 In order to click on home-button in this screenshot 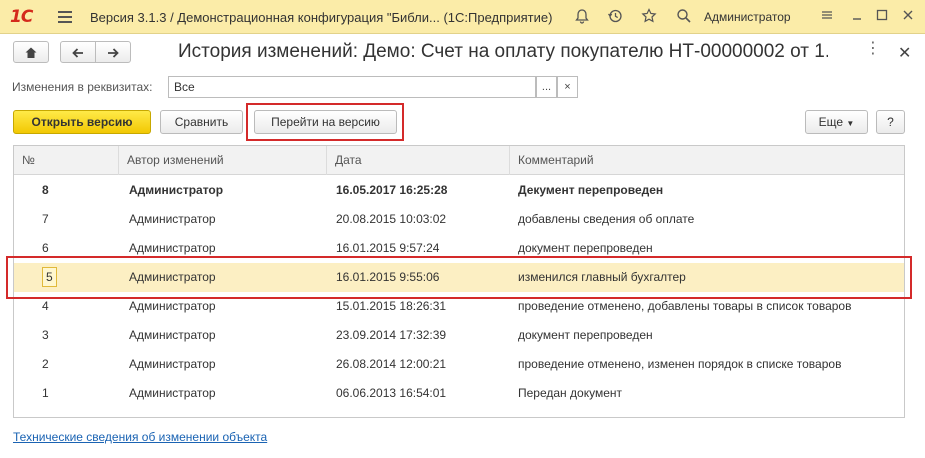, I will do `click(31, 52)`.